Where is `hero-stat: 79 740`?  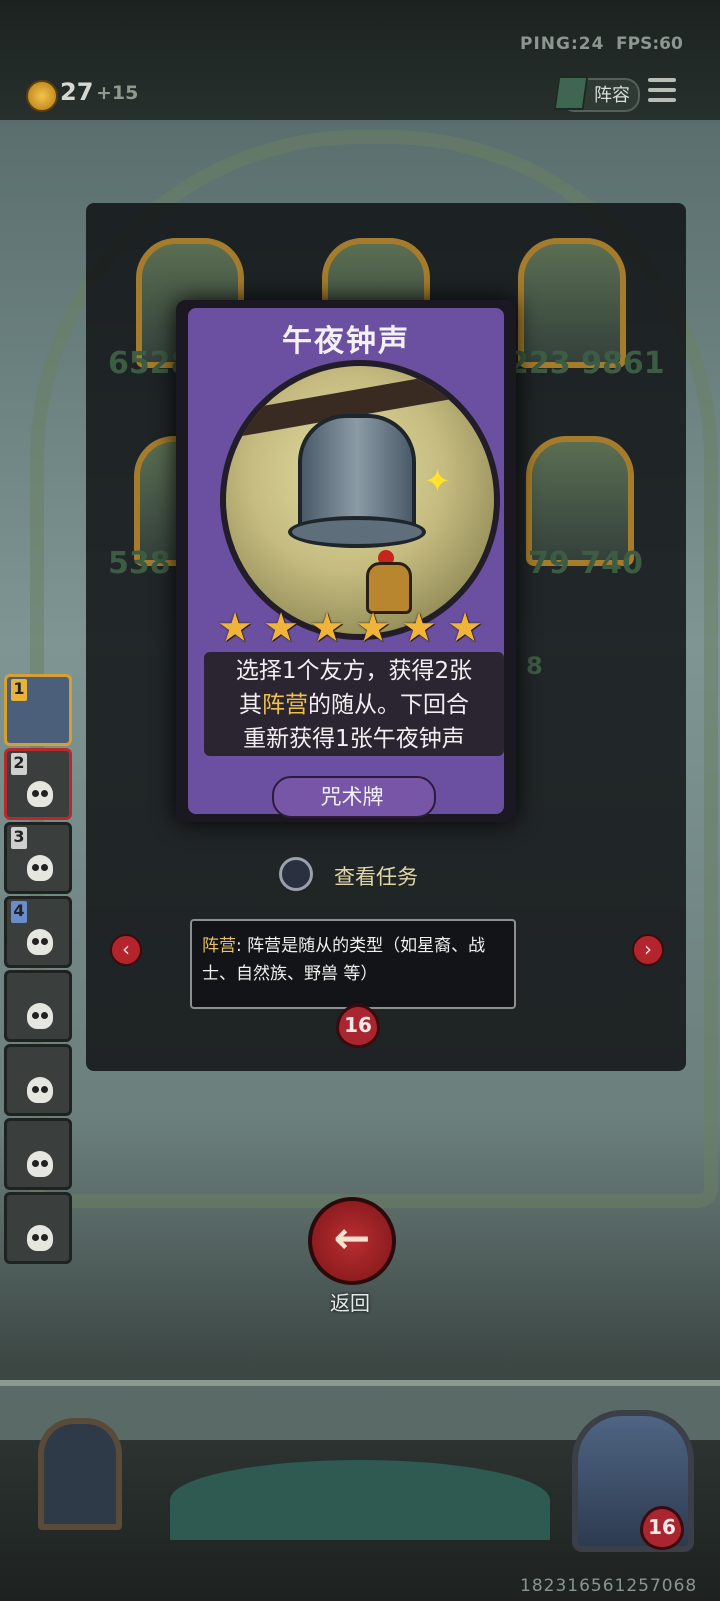
hero-stat: 79 740 is located at coordinates (585, 563).